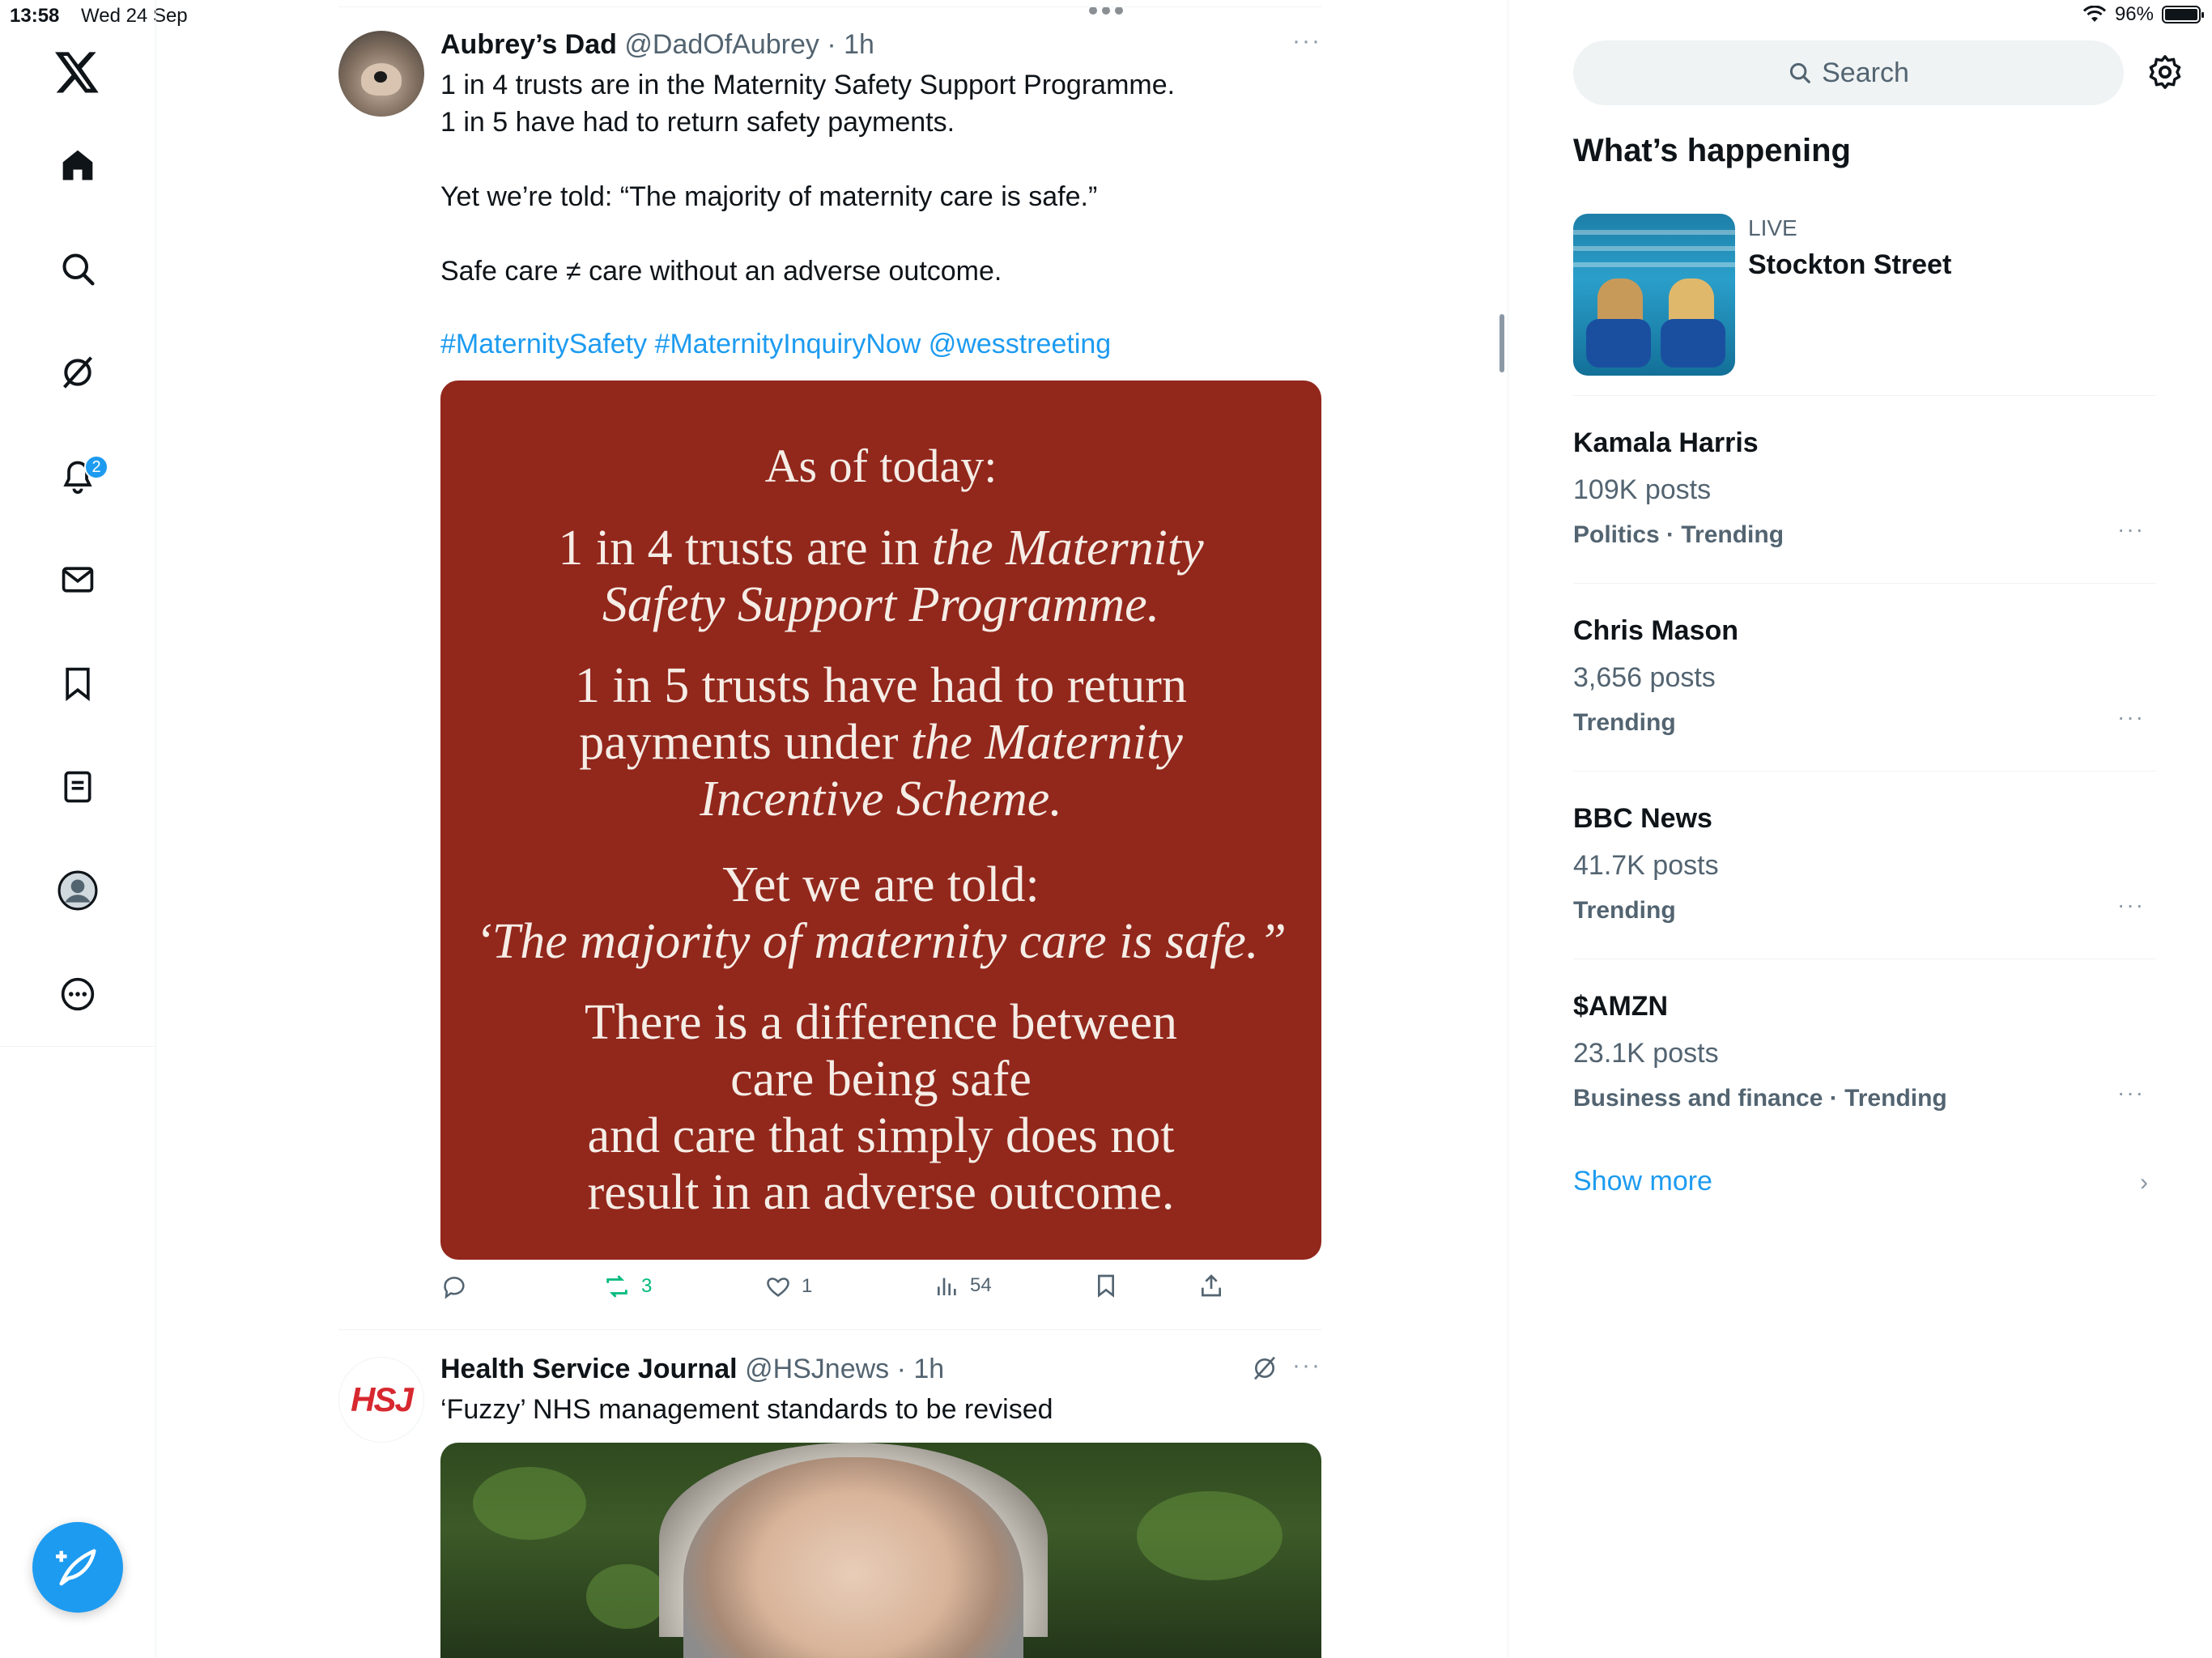 The width and height of the screenshot is (2212, 1658). I want to click on trend-post-count: 109K posts, so click(1642, 489).